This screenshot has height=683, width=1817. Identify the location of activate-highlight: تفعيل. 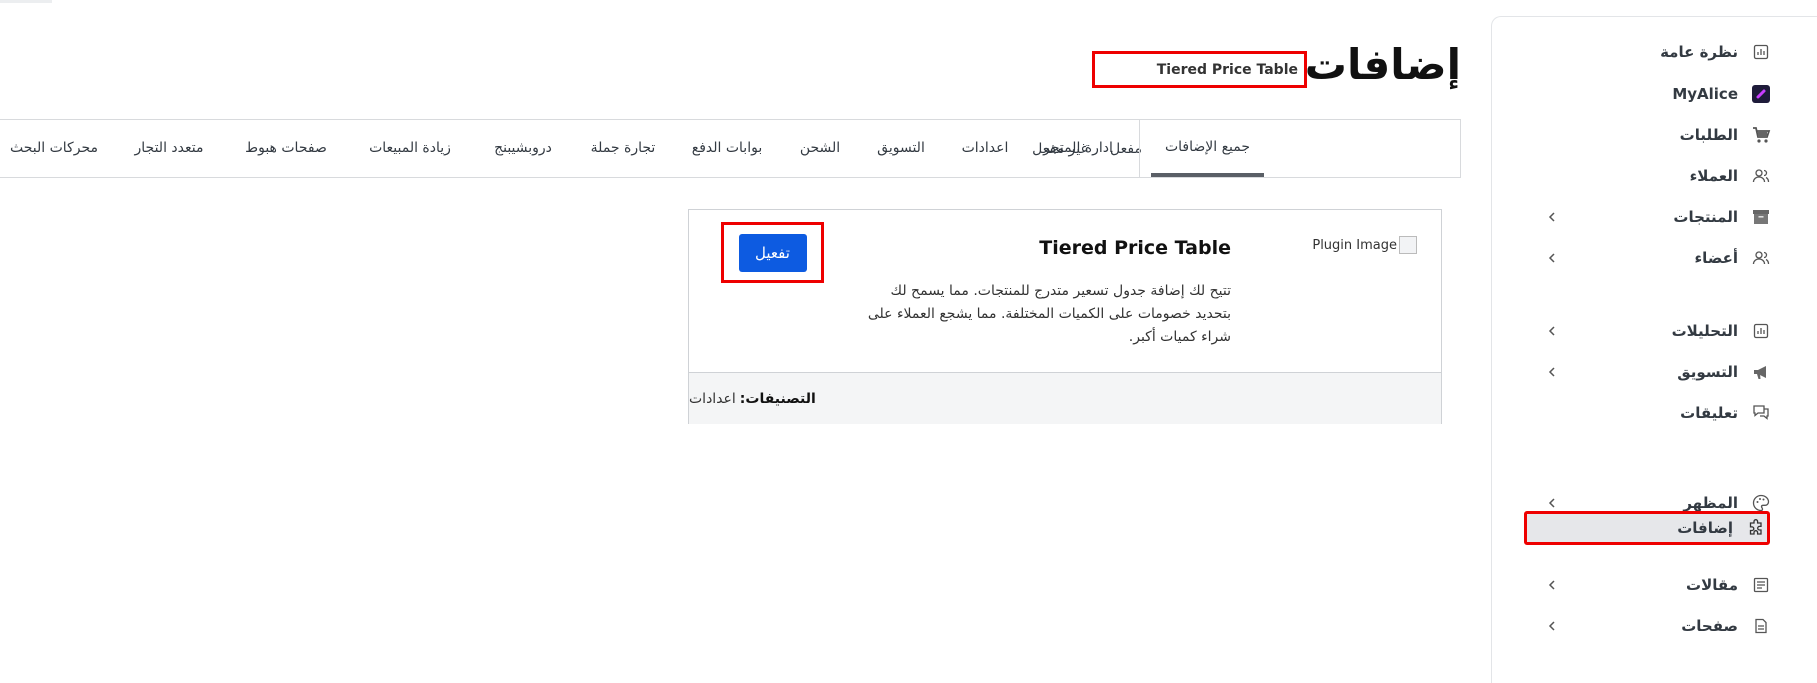
(772, 252).